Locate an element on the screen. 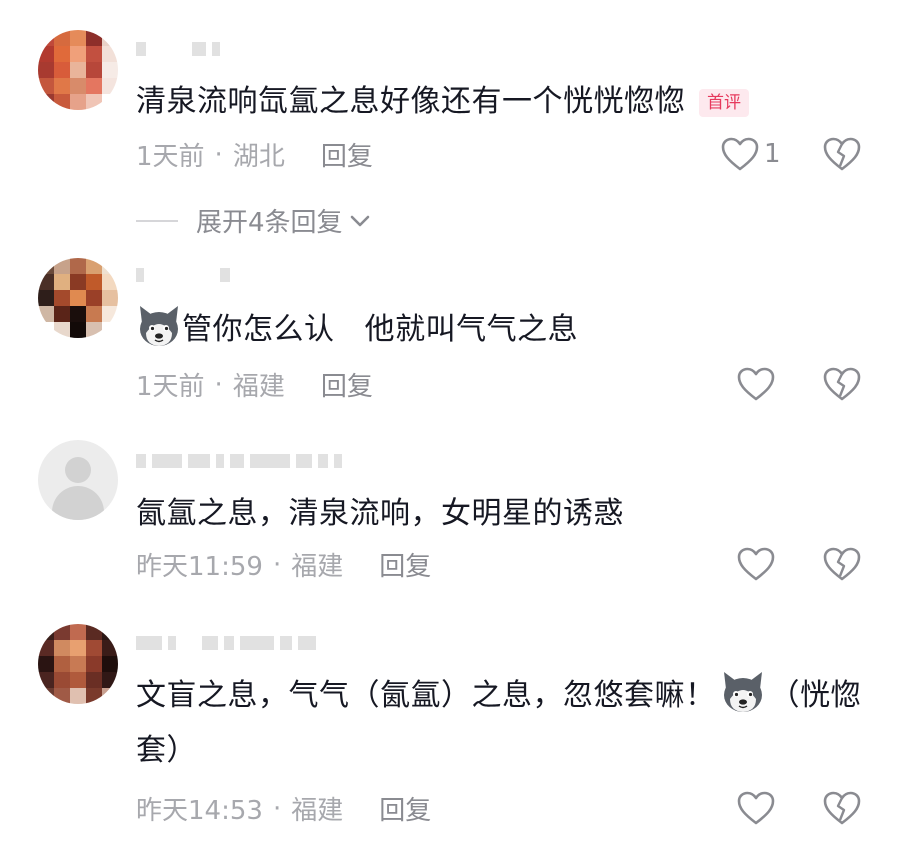  comment-meta: 1天前 · 湖北 回复 is located at coordinates (254, 154).